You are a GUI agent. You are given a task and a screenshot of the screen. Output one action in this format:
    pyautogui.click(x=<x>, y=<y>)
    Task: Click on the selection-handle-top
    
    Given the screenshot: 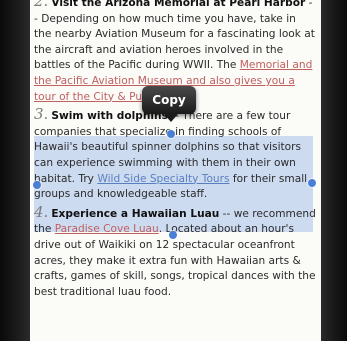 What is the action you would take?
    pyautogui.click(x=171, y=134)
    